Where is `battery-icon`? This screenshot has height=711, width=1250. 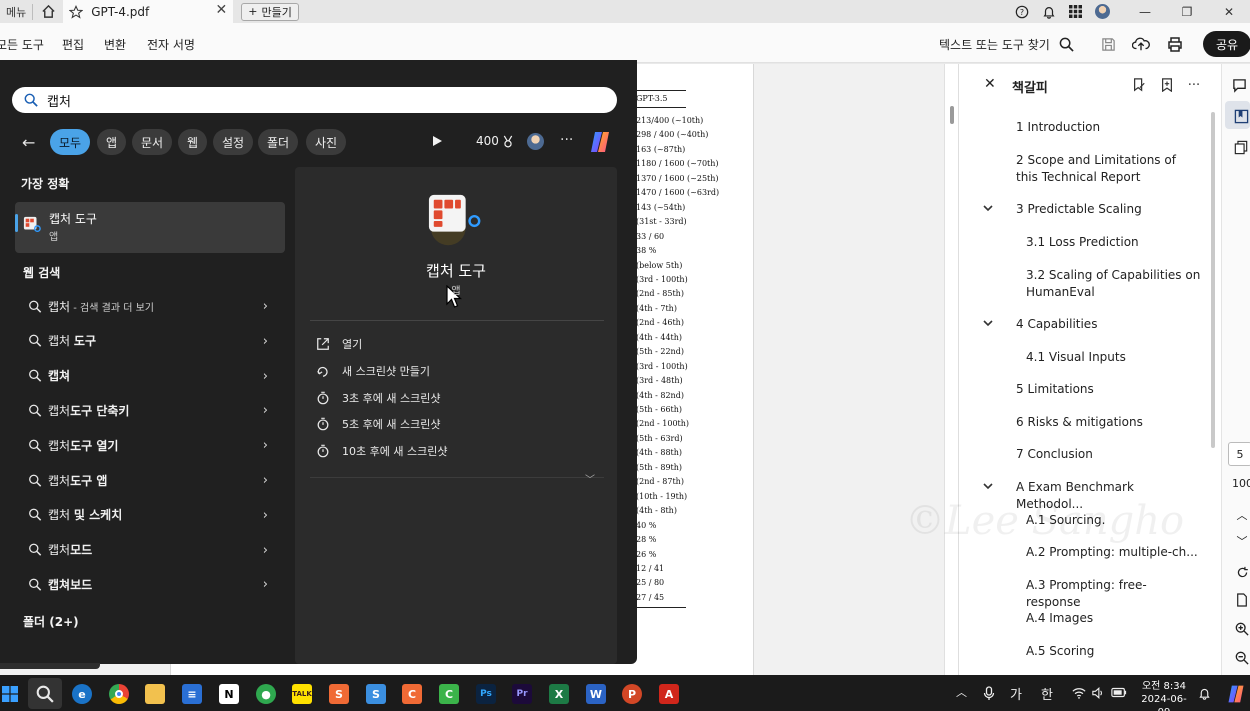
battery-icon is located at coordinates (1119, 692).